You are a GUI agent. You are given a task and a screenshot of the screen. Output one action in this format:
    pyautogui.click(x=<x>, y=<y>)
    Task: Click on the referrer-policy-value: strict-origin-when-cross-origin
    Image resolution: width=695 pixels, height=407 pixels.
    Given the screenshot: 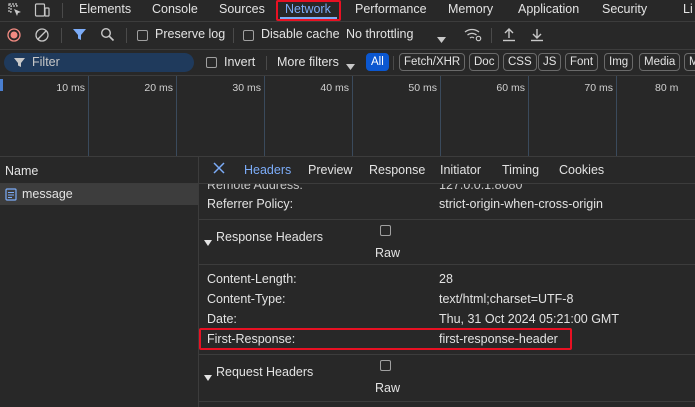 What is the action you would take?
    pyautogui.click(x=521, y=204)
    